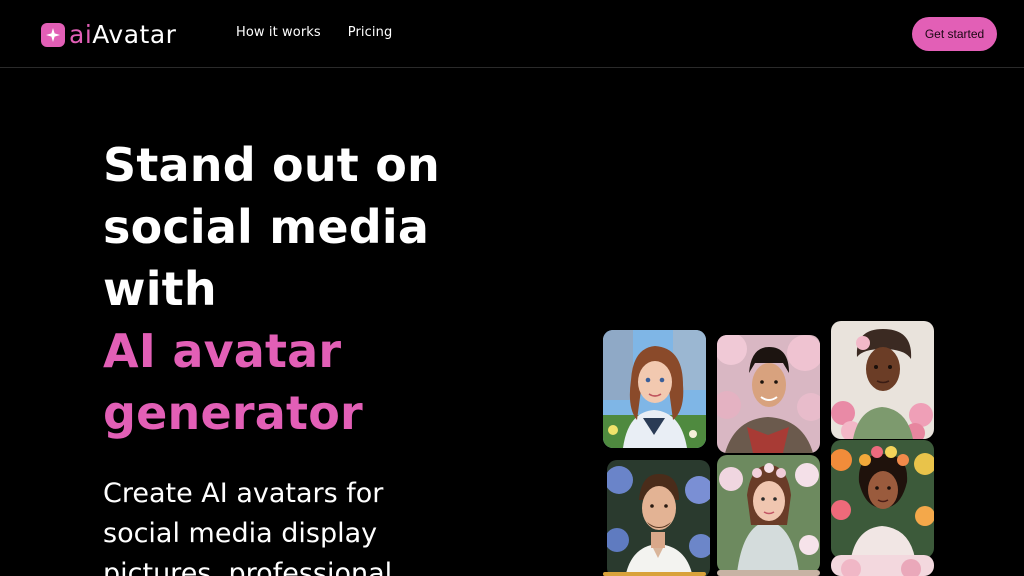 The width and height of the screenshot is (1024, 576). What do you see at coordinates (954, 34) in the screenshot?
I see `get-started-button: Get started` at bounding box center [954, 34].